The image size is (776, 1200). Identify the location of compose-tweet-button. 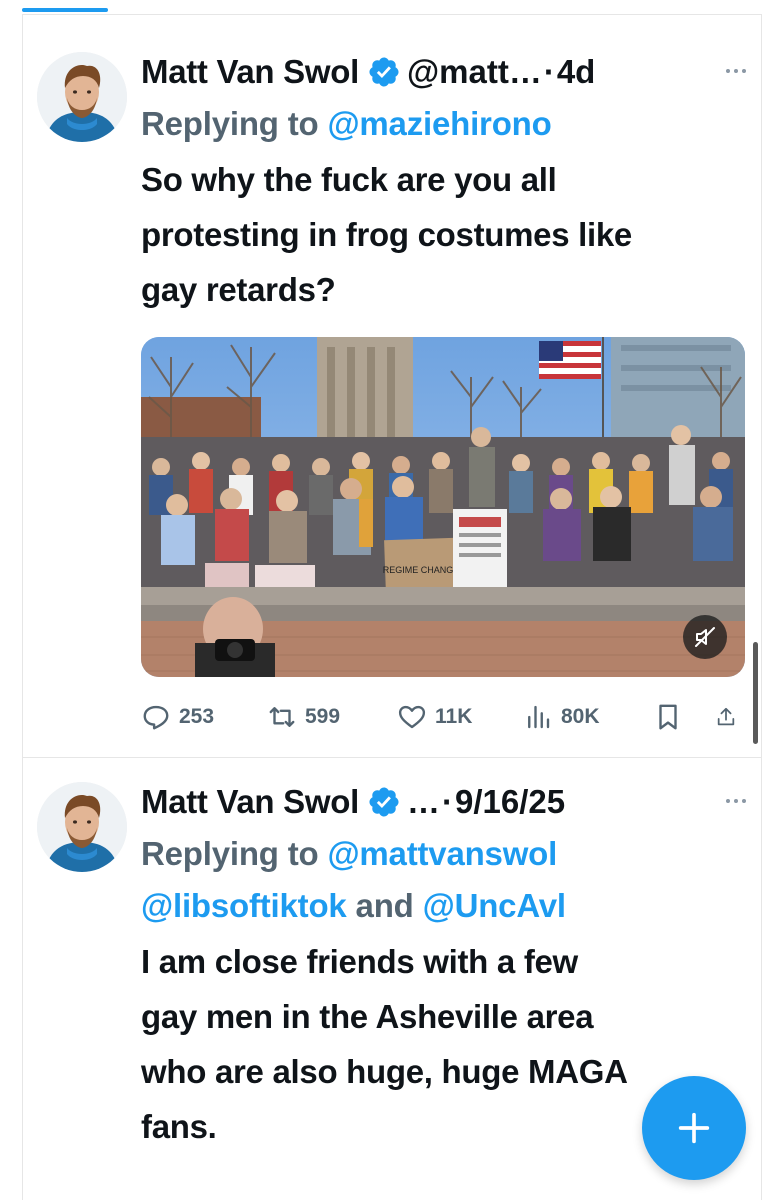
(694, 1128).